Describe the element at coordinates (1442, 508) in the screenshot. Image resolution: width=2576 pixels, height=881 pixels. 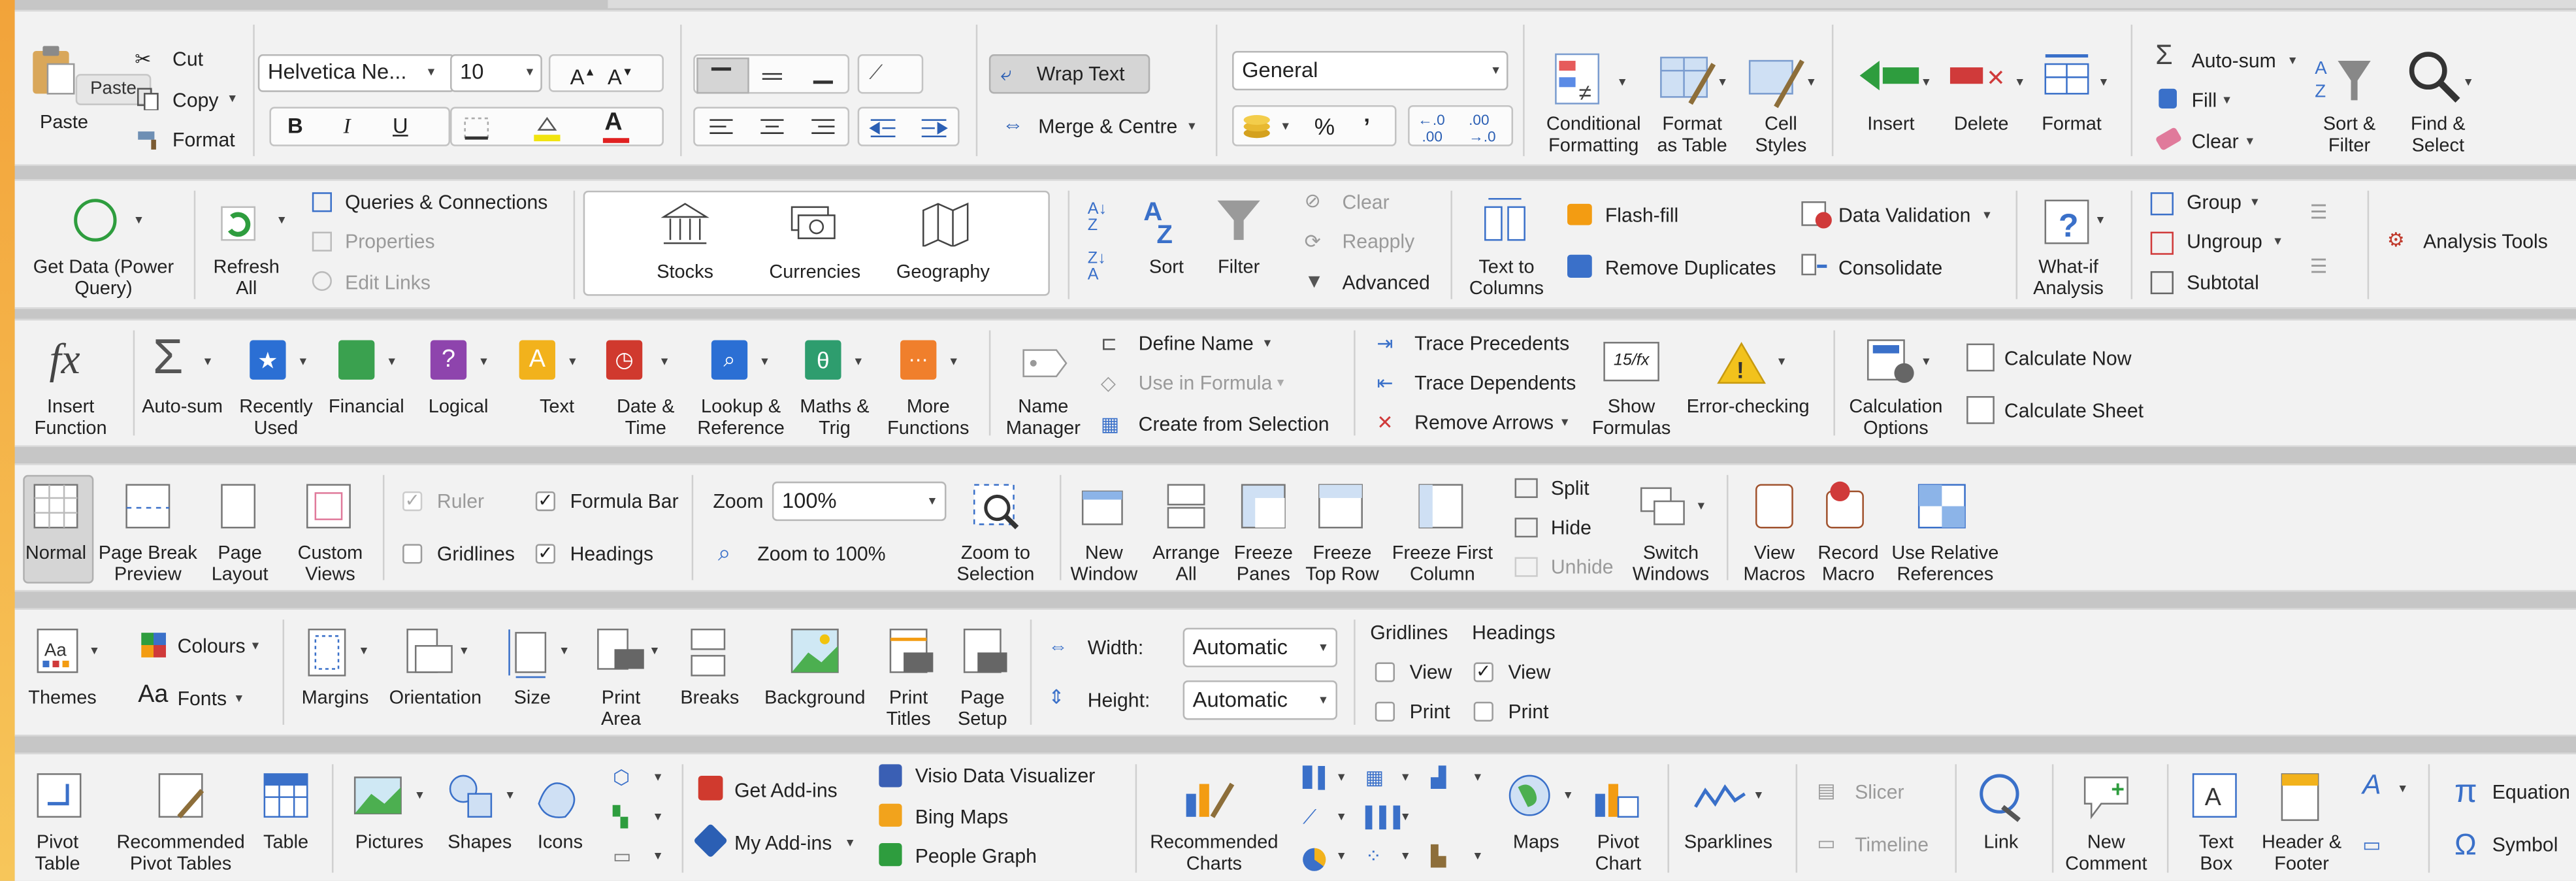
I see `freeze-first-column-icon` at that location.